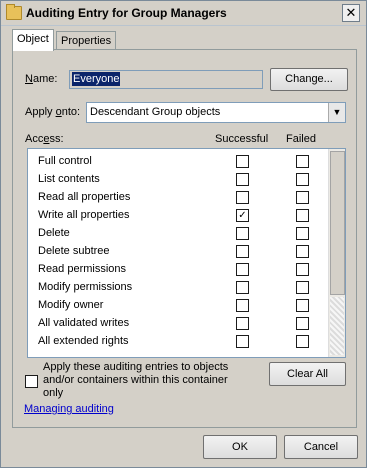 The height and width of the screenshot is (468, 367). What do you see at coordinates (242, 215) in the screenshot?
I see `successful-checkbox: ✓` at bounding box center [242, 215].